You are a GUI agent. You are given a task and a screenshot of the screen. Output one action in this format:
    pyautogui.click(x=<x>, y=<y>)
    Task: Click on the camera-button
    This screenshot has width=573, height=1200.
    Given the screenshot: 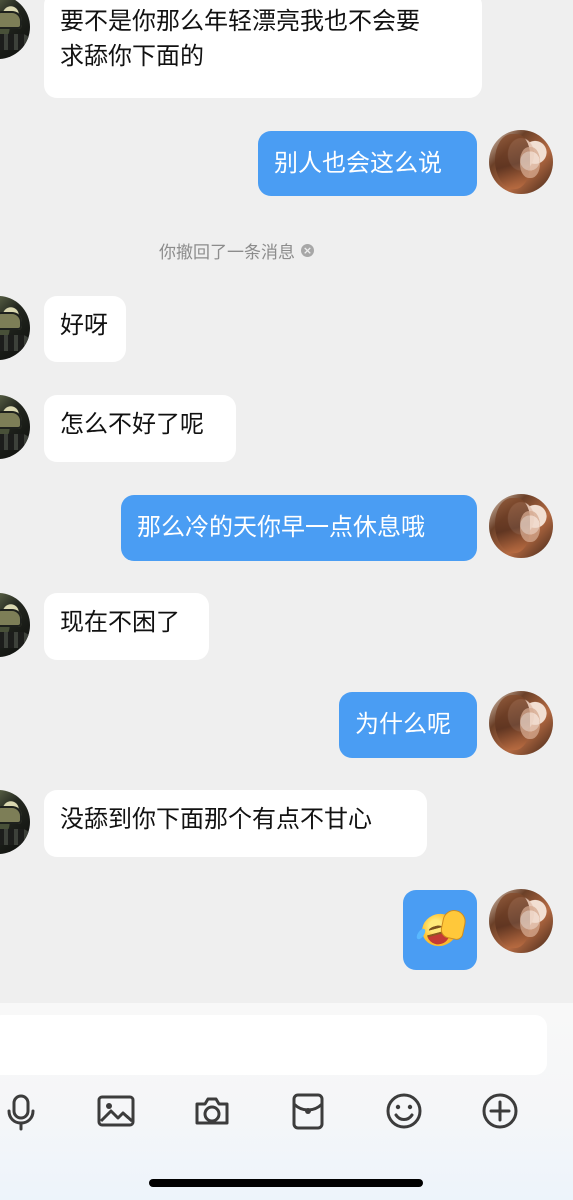 What is the action you would take?
    pyautogui.click(x=212, y=1111)
    